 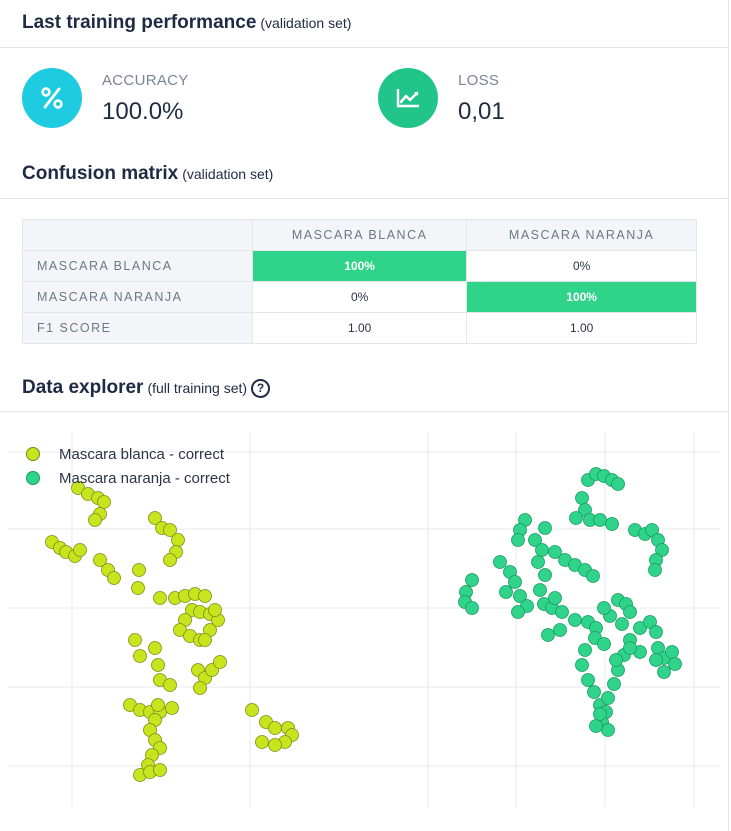 I want to click on legend-item: Mascara naranja - correct, so click(x=128, y=478).